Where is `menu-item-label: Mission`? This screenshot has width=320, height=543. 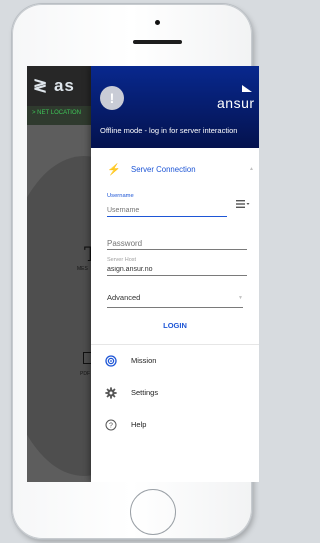
menu-item-label: Mission is located at coordinates (144, 360).